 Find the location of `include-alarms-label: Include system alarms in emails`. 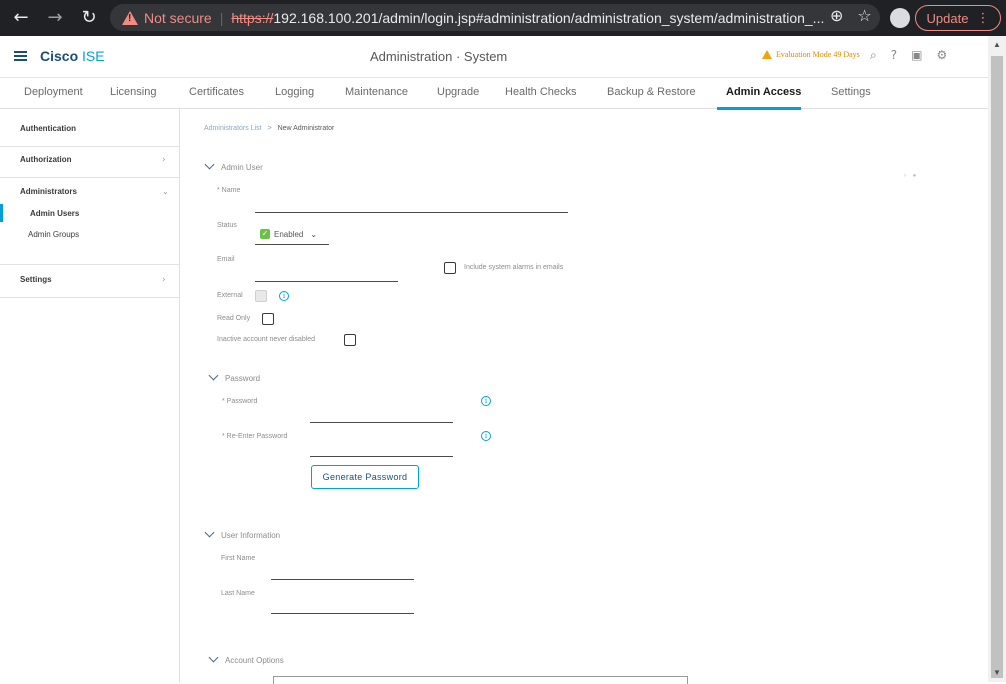

include-alarms-label: Include system alarms in emails is located at coordinates (514, 267).